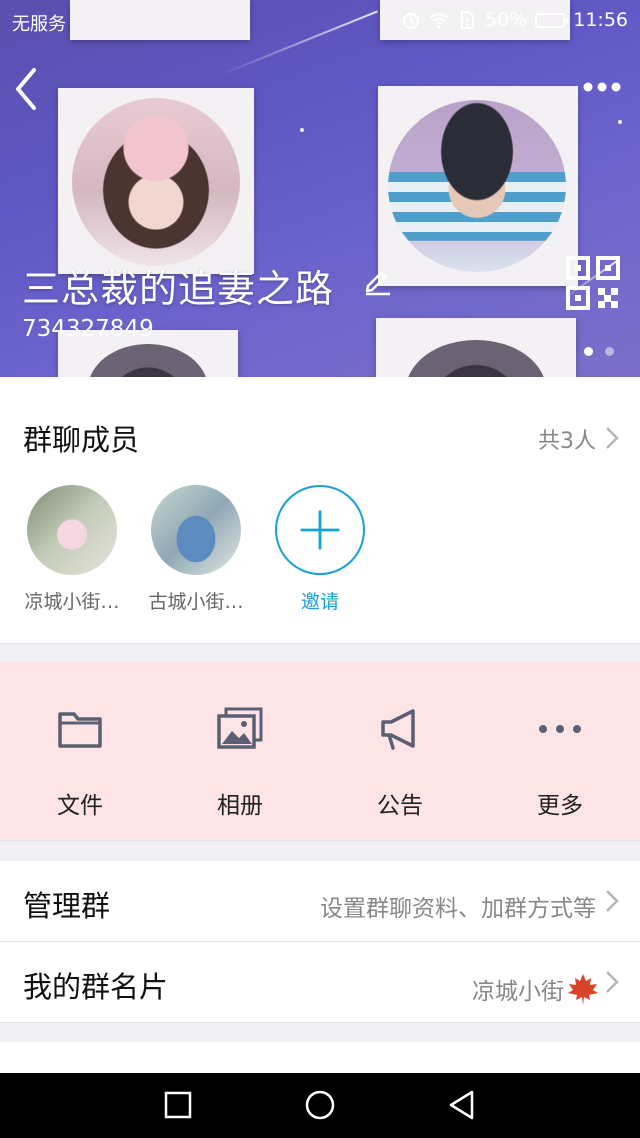  What do you see at coordinates (439, 21) in the screenshot?
I see `wifi-icon` at bounding box center [439, 21].